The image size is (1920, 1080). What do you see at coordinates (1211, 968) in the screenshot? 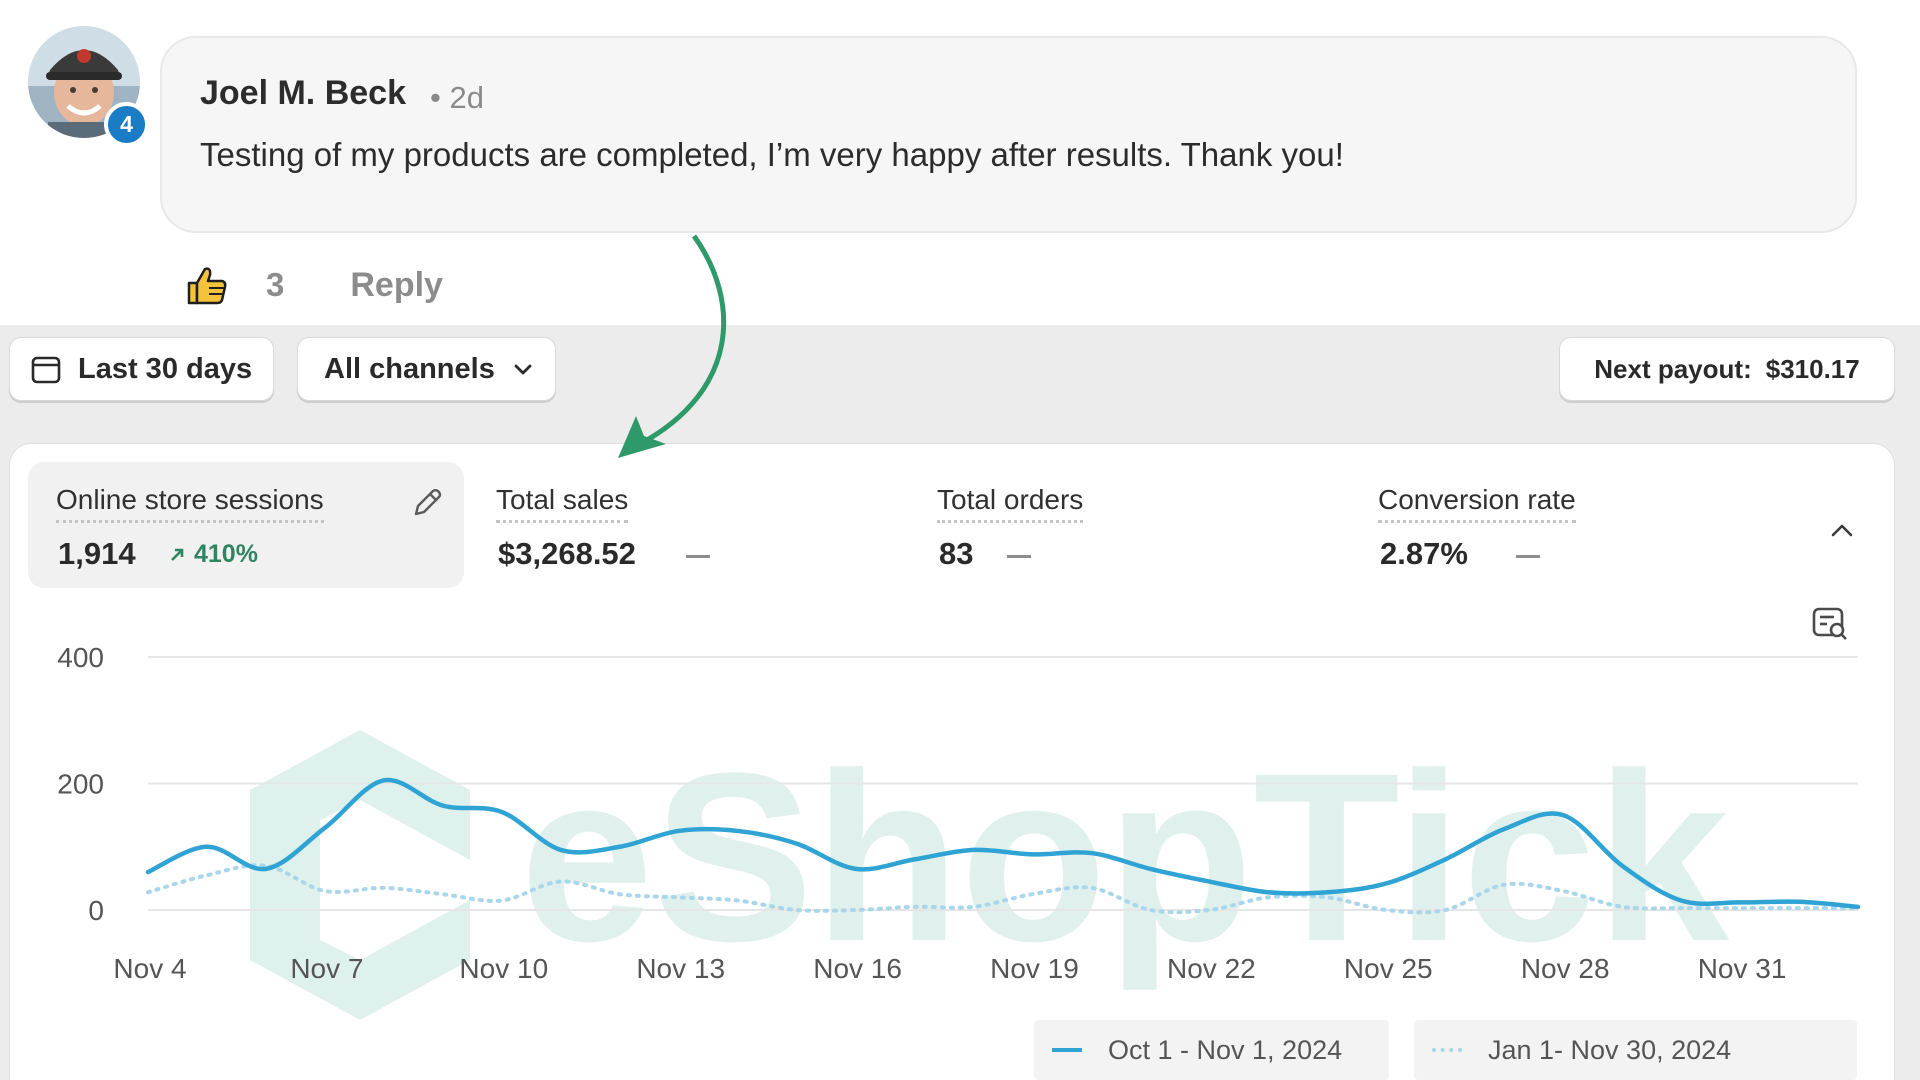
I see `x-tick-label: Nov 22` at bounding box center [1211, 968].